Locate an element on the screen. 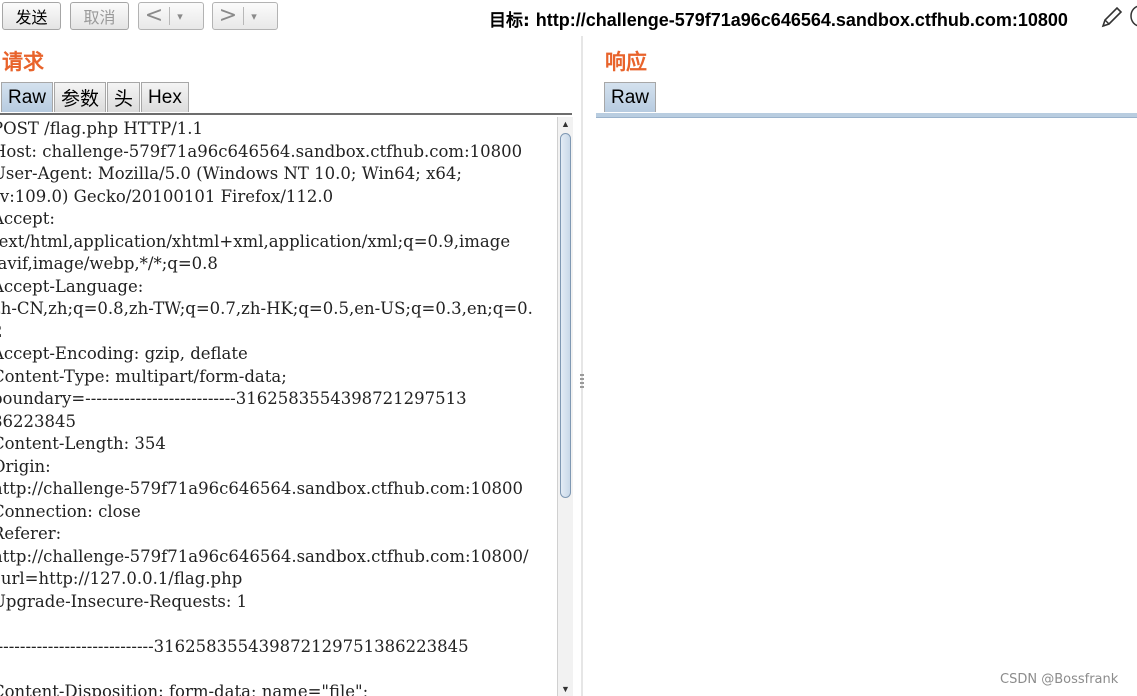  send-button: 发送 is located at coordinates (31, 16).